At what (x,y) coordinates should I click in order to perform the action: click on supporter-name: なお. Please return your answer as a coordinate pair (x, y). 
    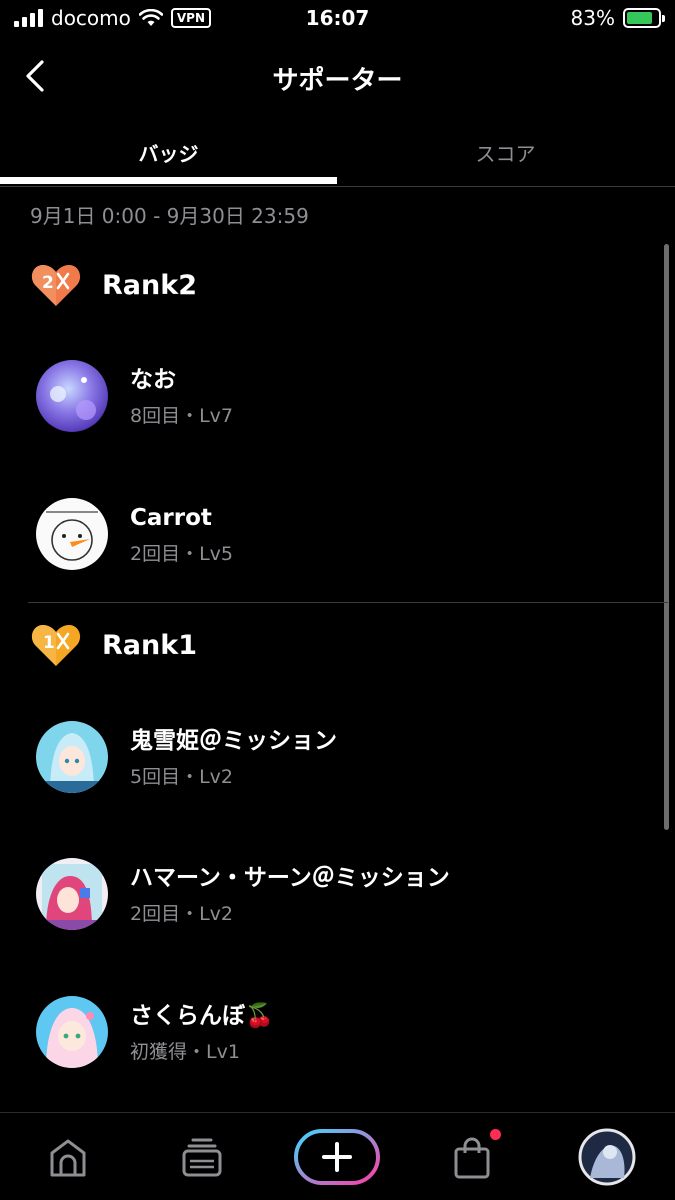
    Looking at the image, I should click on (153, 379).